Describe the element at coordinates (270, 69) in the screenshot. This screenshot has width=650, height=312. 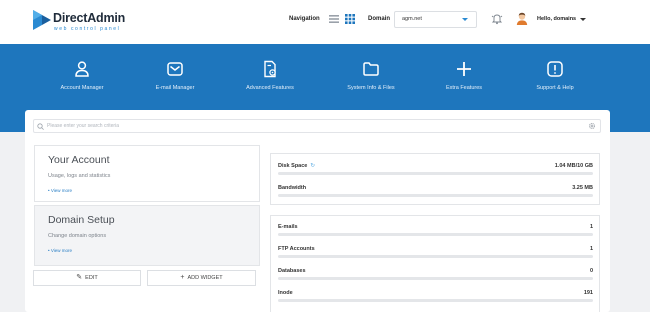
I see `document-gear-icon` at that location.